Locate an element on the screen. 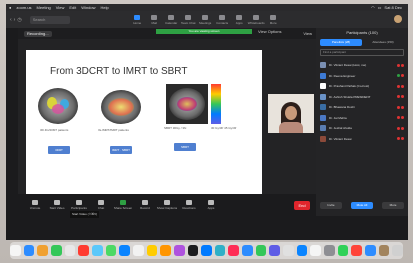 The width and height of the screenshot is (413, 263). record-button: Record is located at coordinates (145, 205).